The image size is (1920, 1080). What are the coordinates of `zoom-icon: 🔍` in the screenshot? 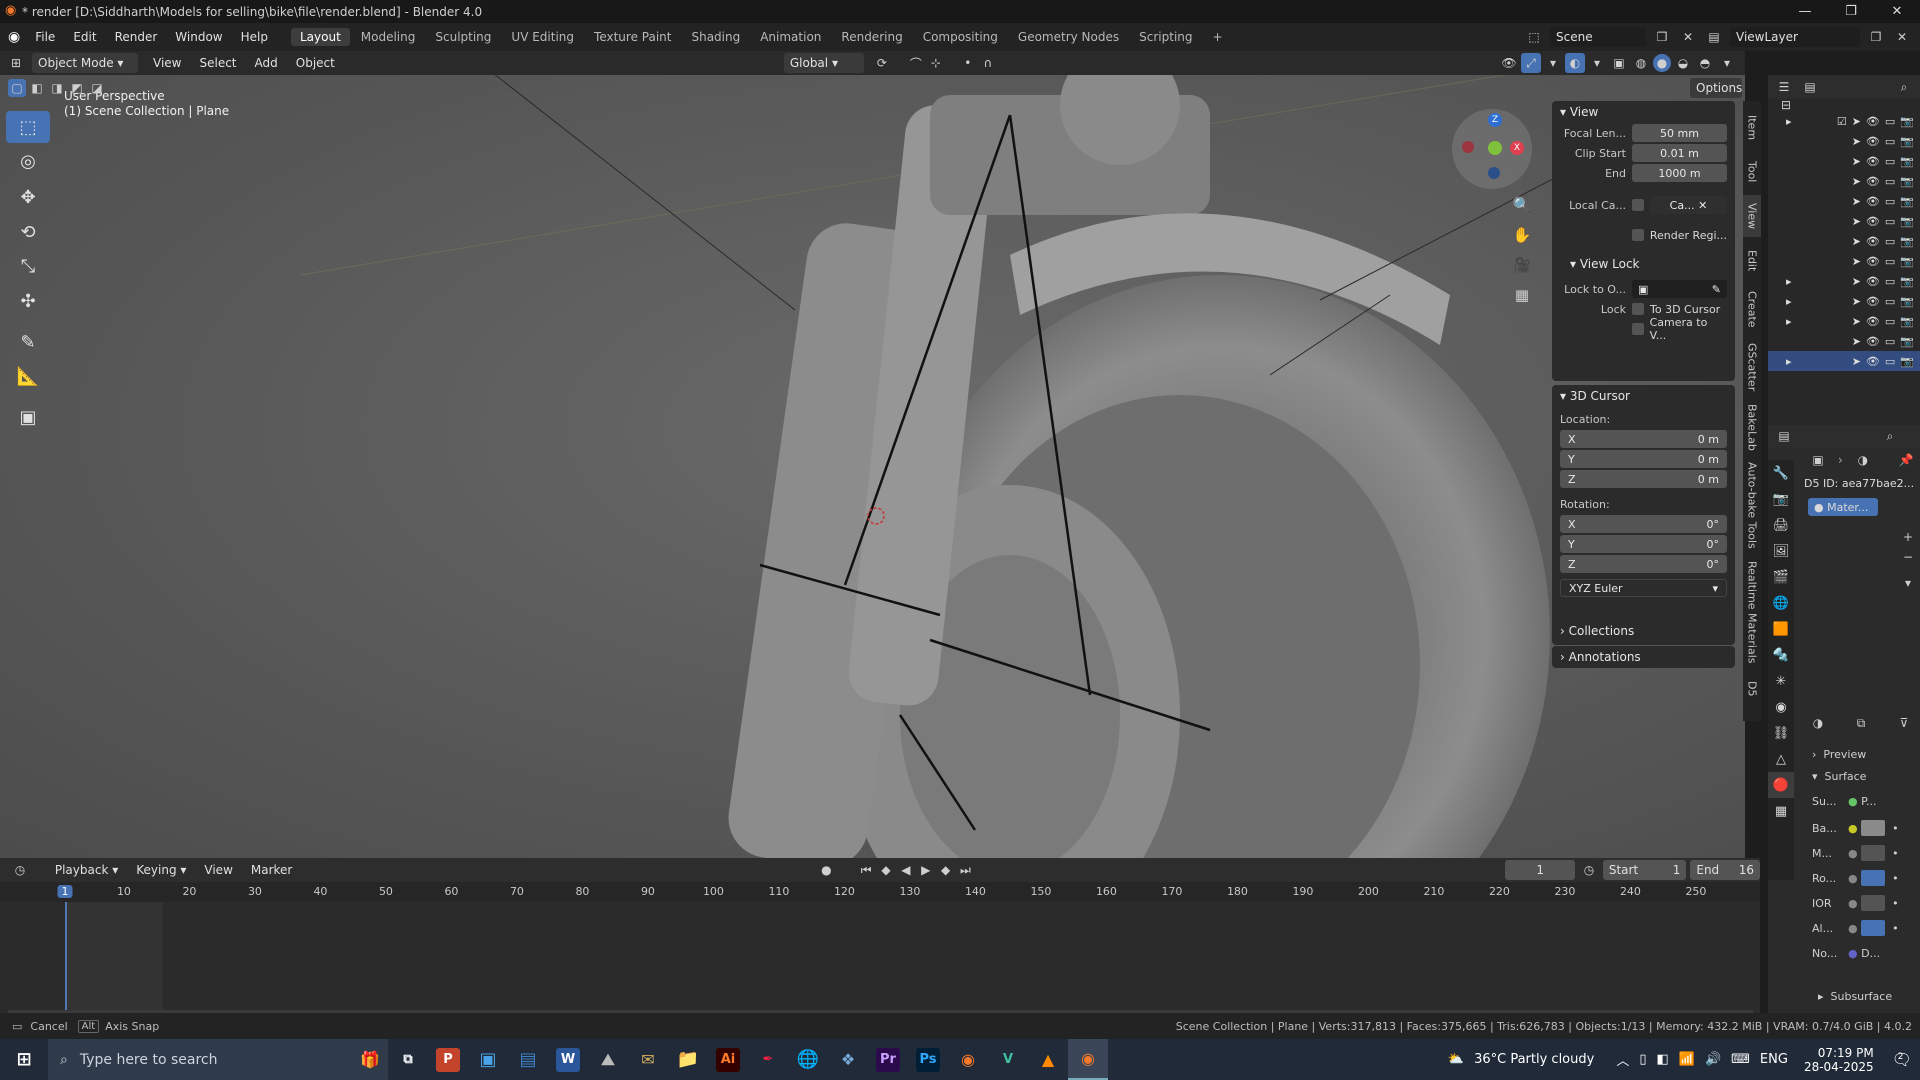 It's located at (1522, 205).